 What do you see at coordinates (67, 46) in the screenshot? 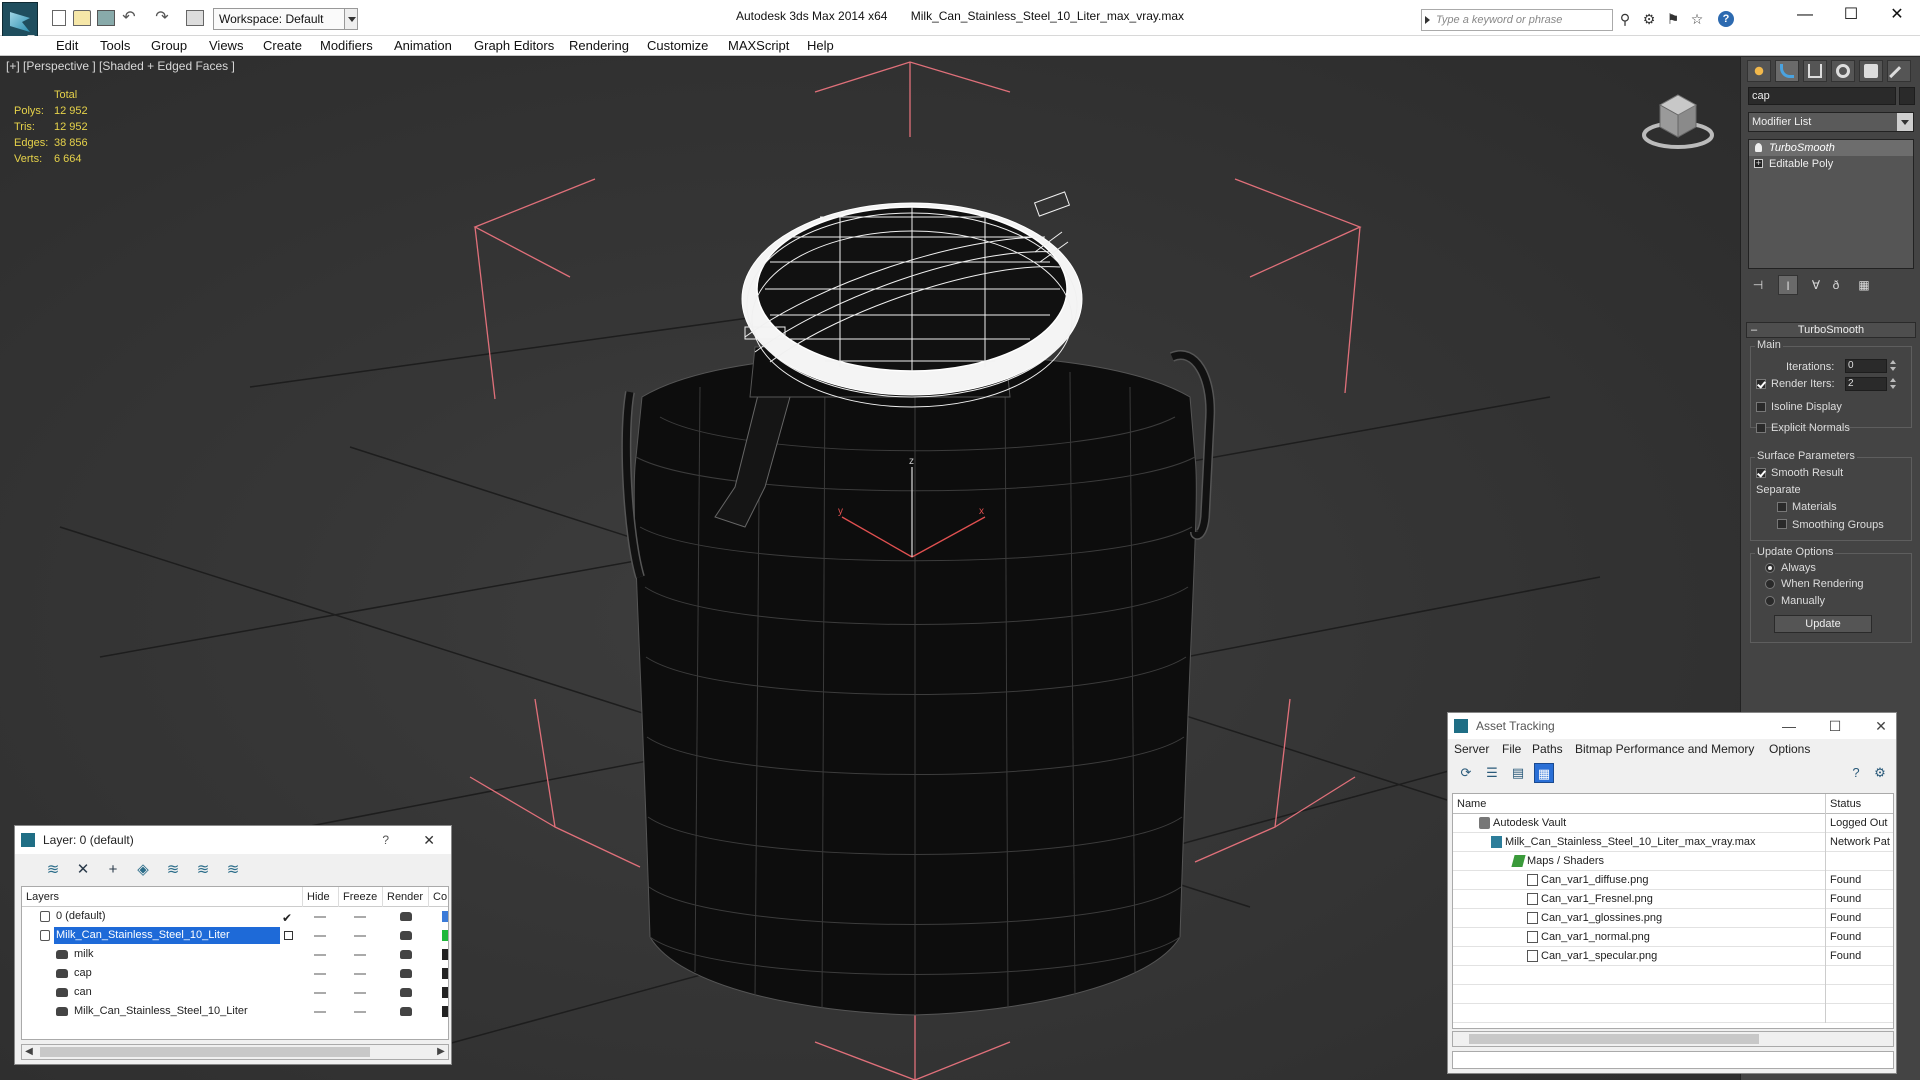
I see `menu-edit: Edit` at bounding box center [67, 46].